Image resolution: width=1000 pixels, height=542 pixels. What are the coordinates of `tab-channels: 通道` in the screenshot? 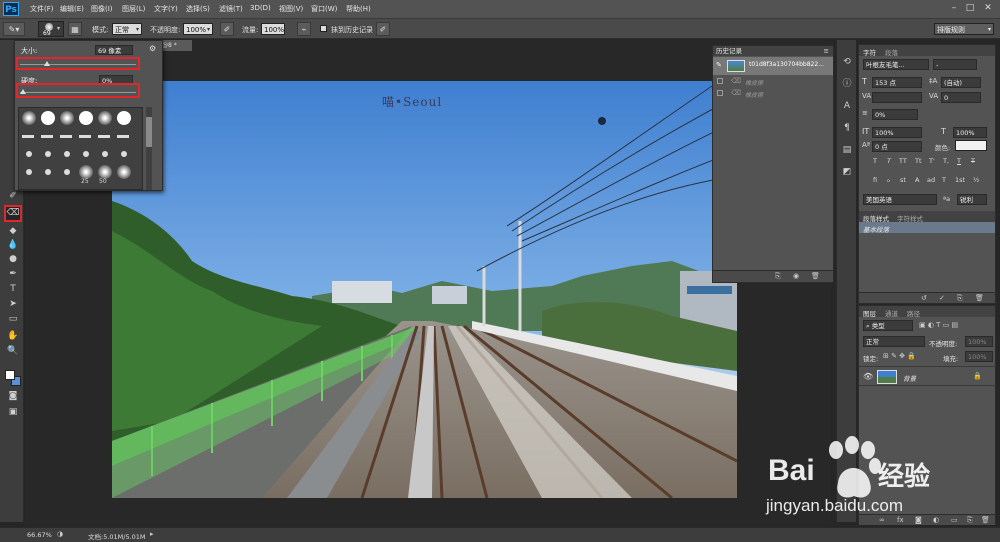 It's located at (891, 313).